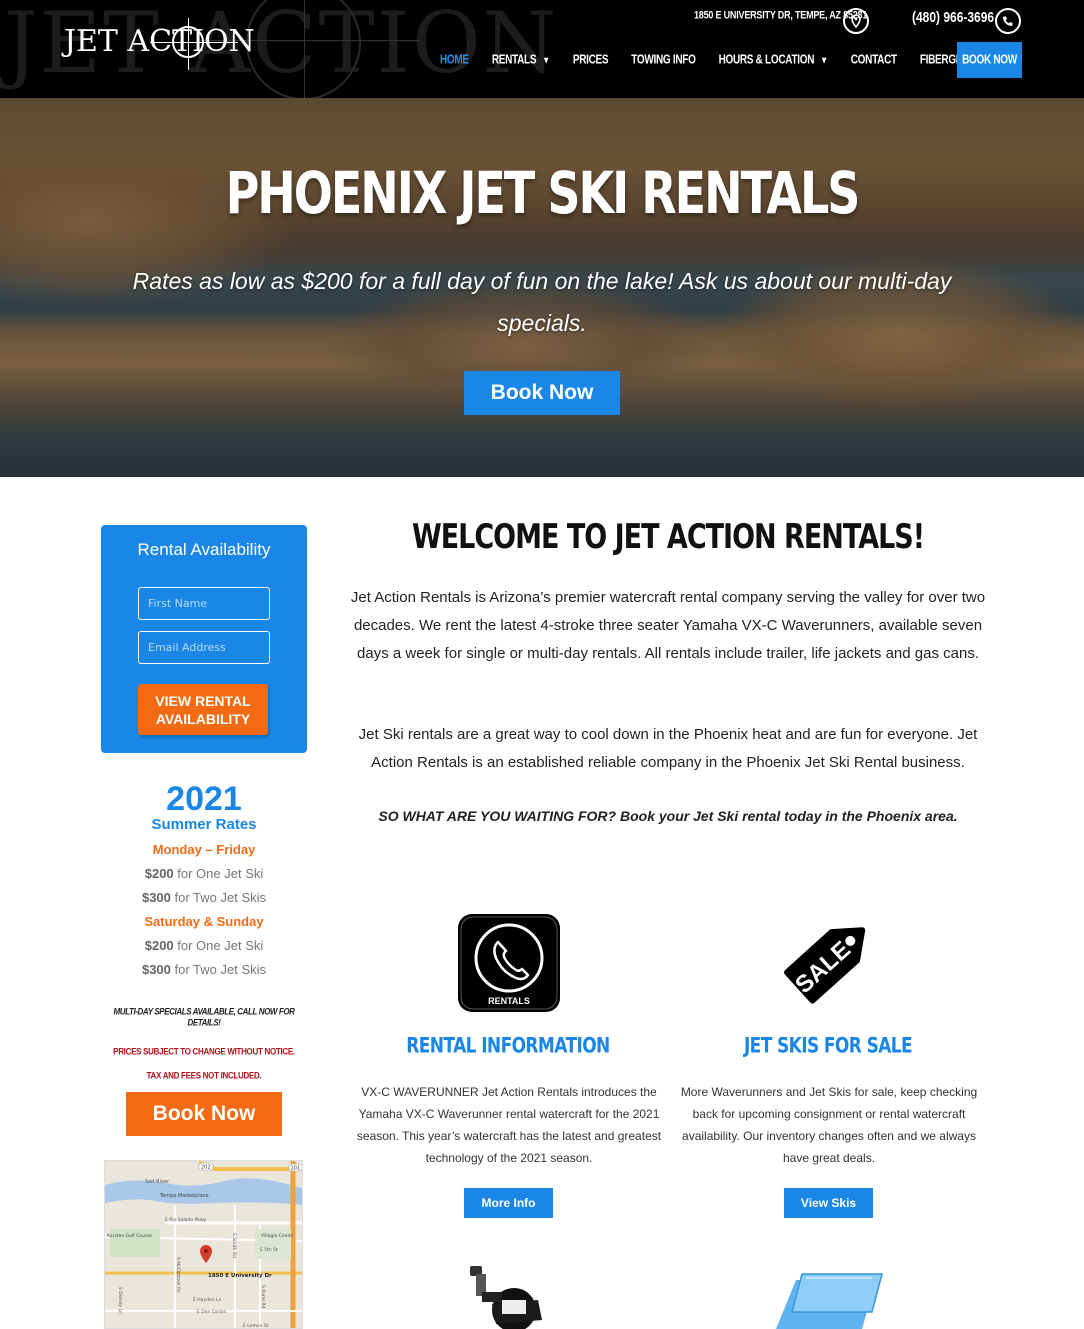 The width and height of the screenshot is (1084, 1329). Describe the element at coordinates (207, 1300) in the screenshot. I see `map-label: E Hayden Ln` at that location.